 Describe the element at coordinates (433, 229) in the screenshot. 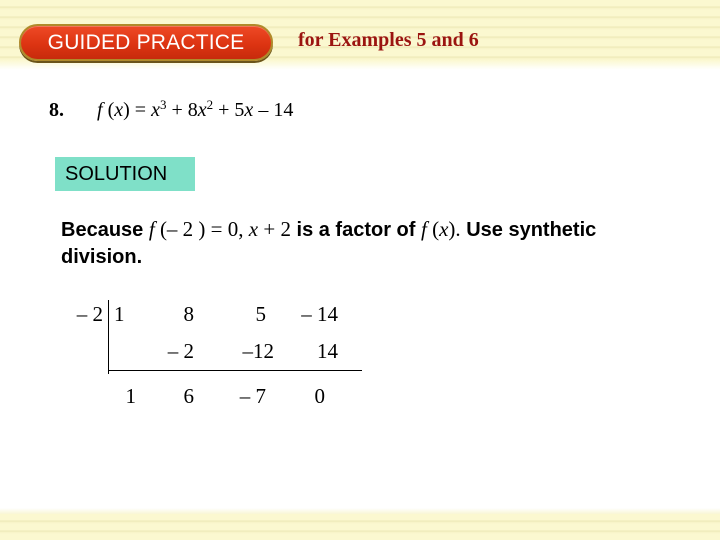

I see `math-text: (` at that location.